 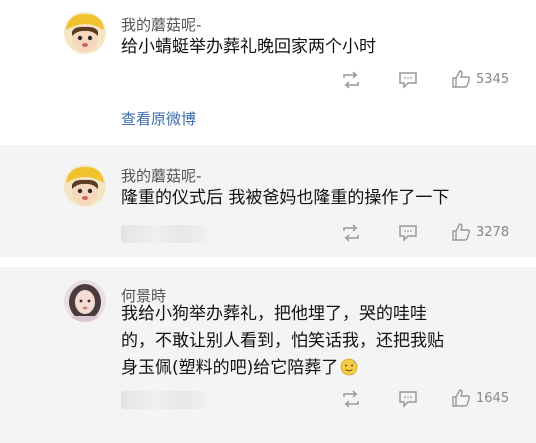 What do you see at coordinates (349, 367) in the screenshot?
I see `sweat-smile-emoji-icon` at bounding box center [349, 367].